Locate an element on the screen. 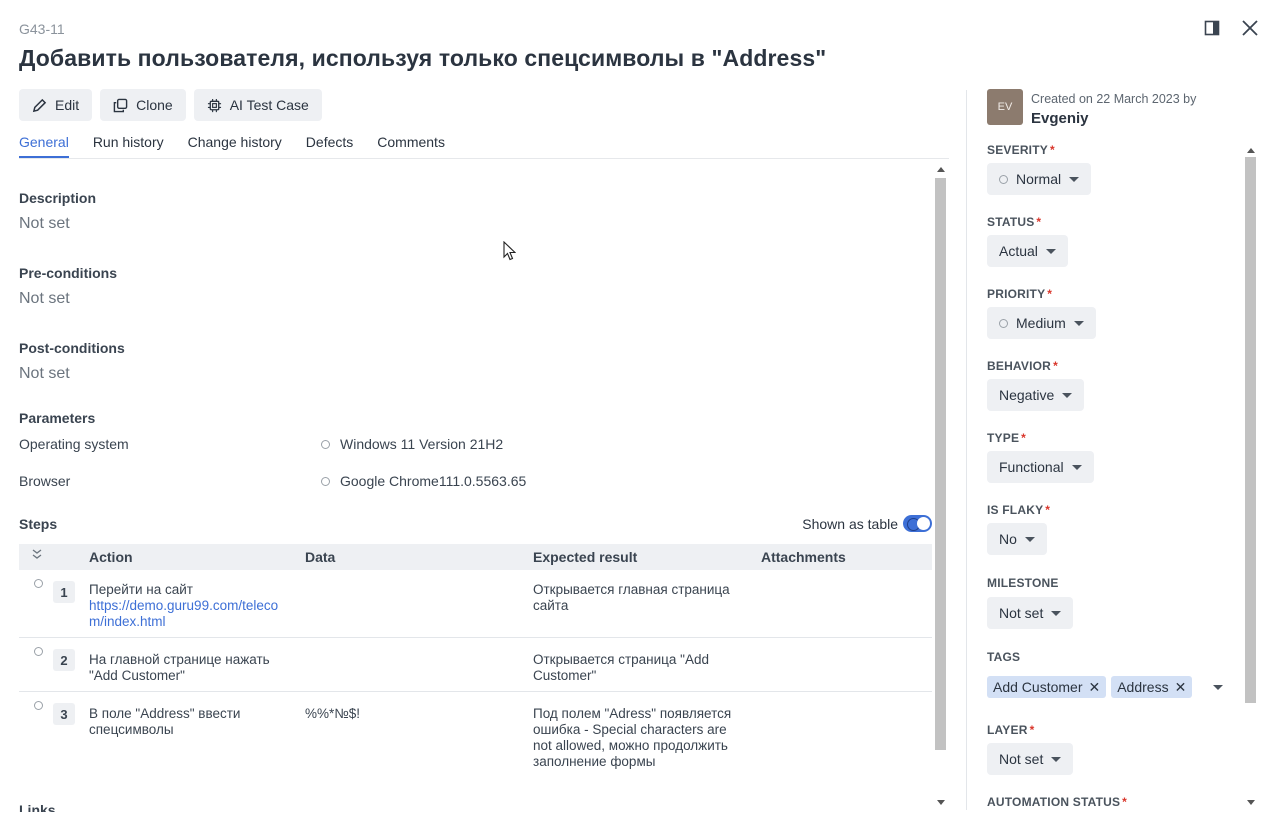 Image resolution: width=1280 pixels, height=827 pixels. status-dropdown: Actual is located at coordinates (1027, 251).